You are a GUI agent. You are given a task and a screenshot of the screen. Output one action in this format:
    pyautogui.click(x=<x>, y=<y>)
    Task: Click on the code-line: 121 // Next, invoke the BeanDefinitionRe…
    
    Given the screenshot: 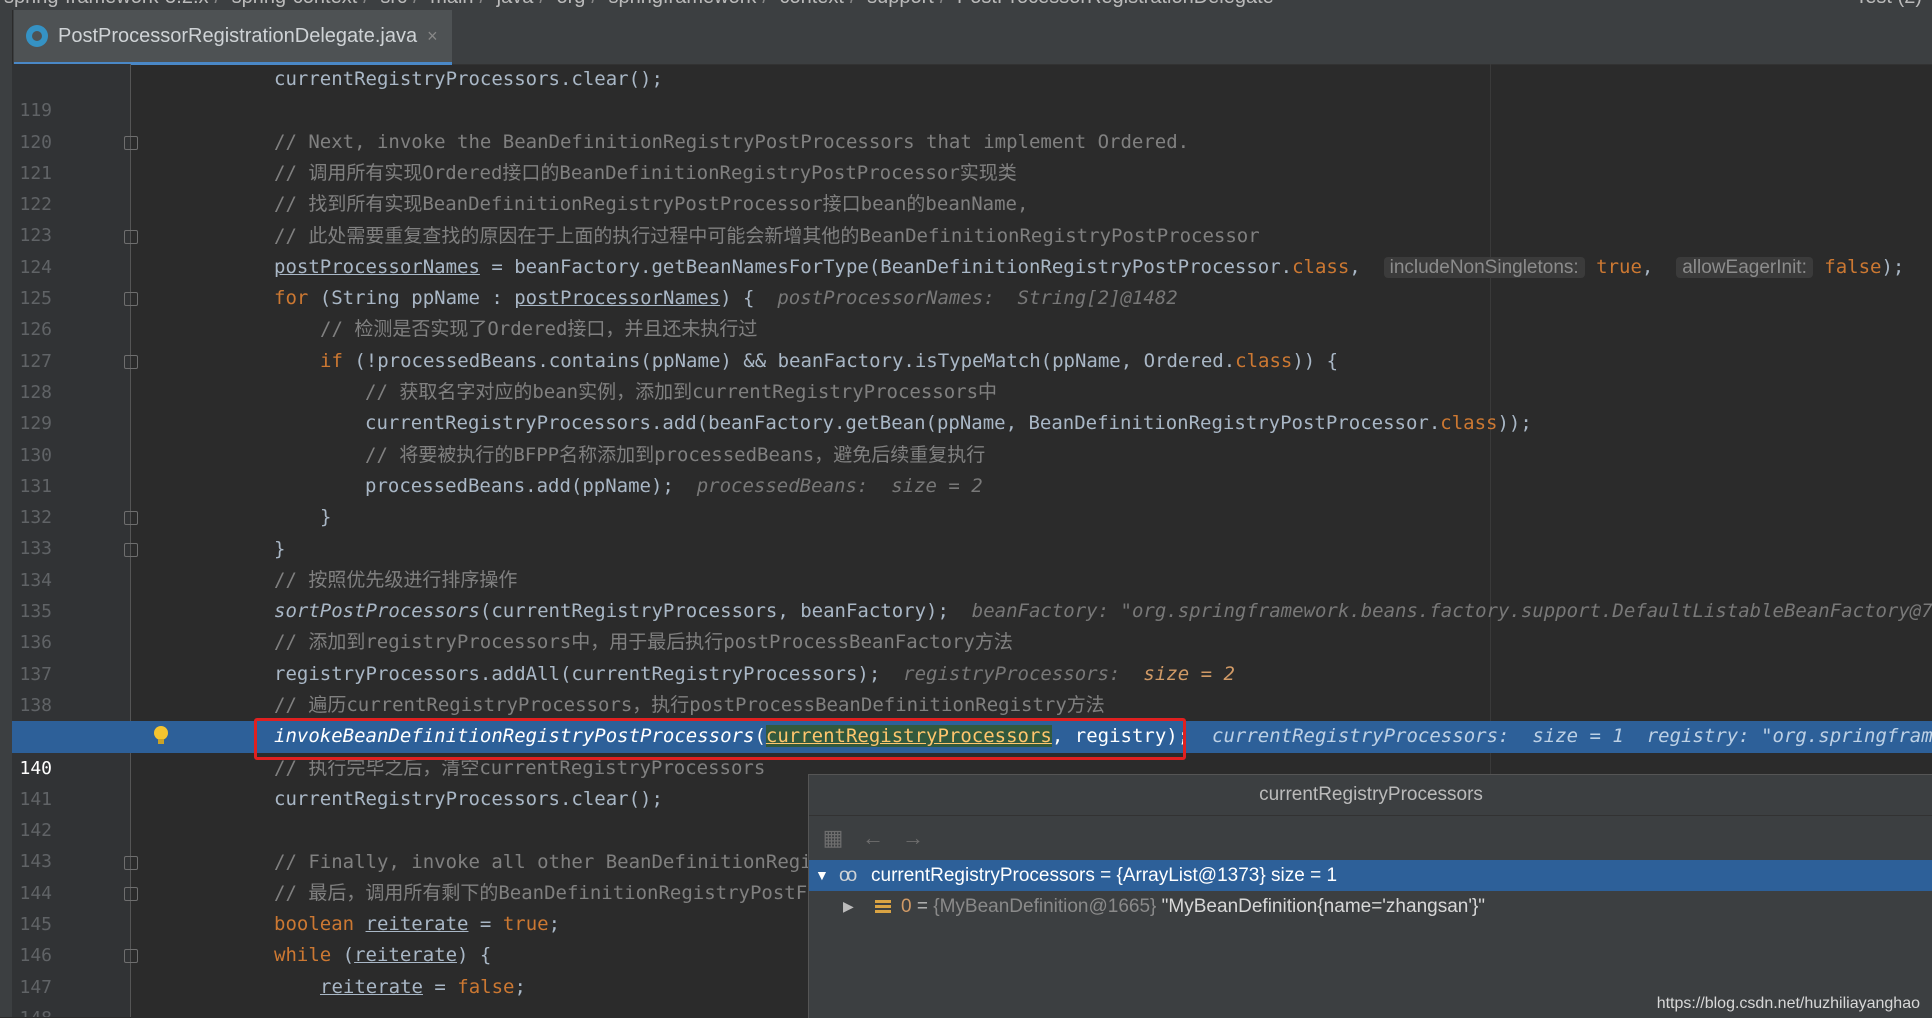 What is the action you would take?
    pyautogui.click(x=972, y=155)
    